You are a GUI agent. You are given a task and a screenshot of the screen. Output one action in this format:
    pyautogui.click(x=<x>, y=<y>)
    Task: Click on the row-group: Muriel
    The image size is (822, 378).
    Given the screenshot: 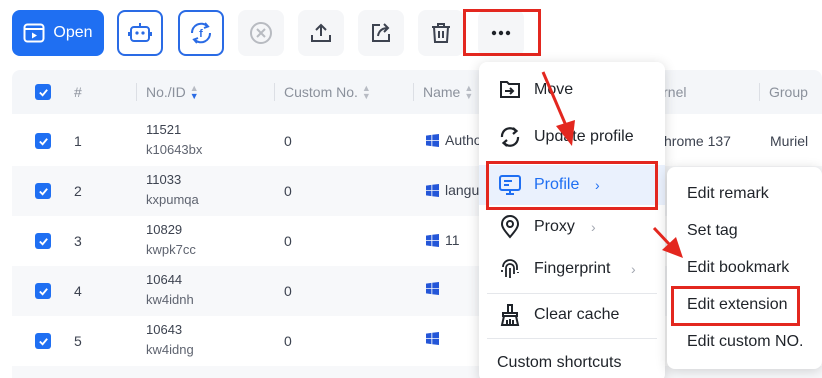 What is the action you would take?
    pyautogui.click(x=789, y=141)
    